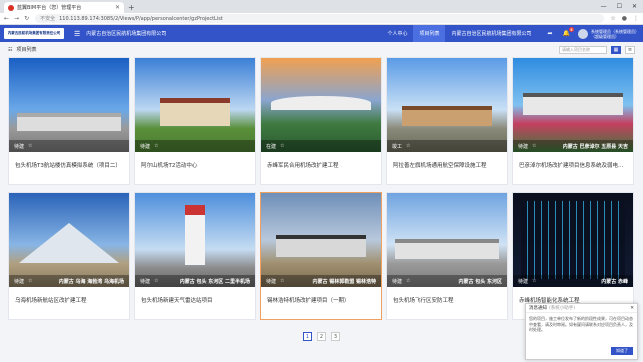  What do you see at coordinates (632, 308) in the screenshot?
I see `close-icon: ✕` at bounding box center [632, 308].